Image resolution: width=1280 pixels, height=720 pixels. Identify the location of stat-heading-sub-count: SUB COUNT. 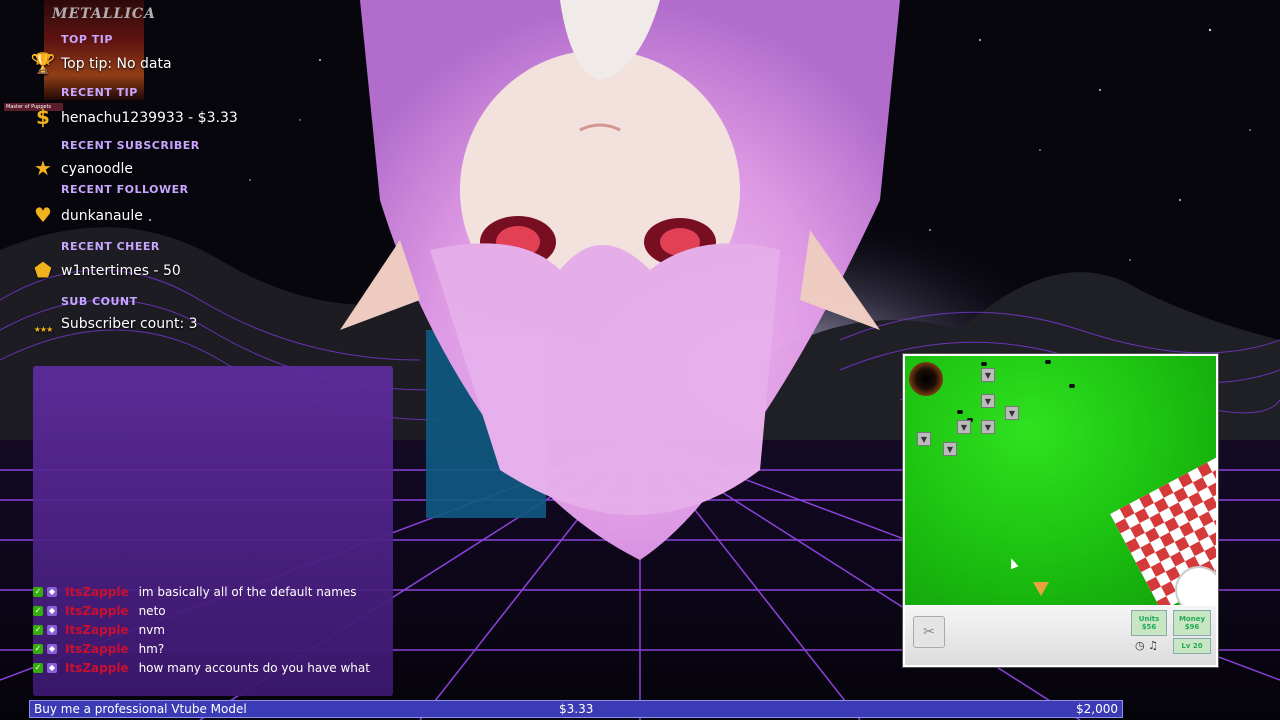
(99, 301).